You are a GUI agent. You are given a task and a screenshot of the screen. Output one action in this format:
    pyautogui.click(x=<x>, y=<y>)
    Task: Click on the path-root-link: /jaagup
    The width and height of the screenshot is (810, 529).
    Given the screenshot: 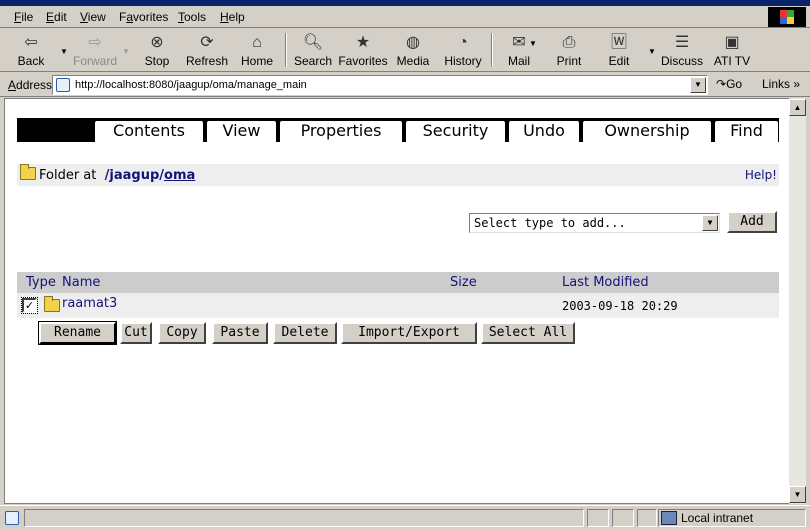 What is the action you would take?
    pyautogui.click(x=132, y=175)
    